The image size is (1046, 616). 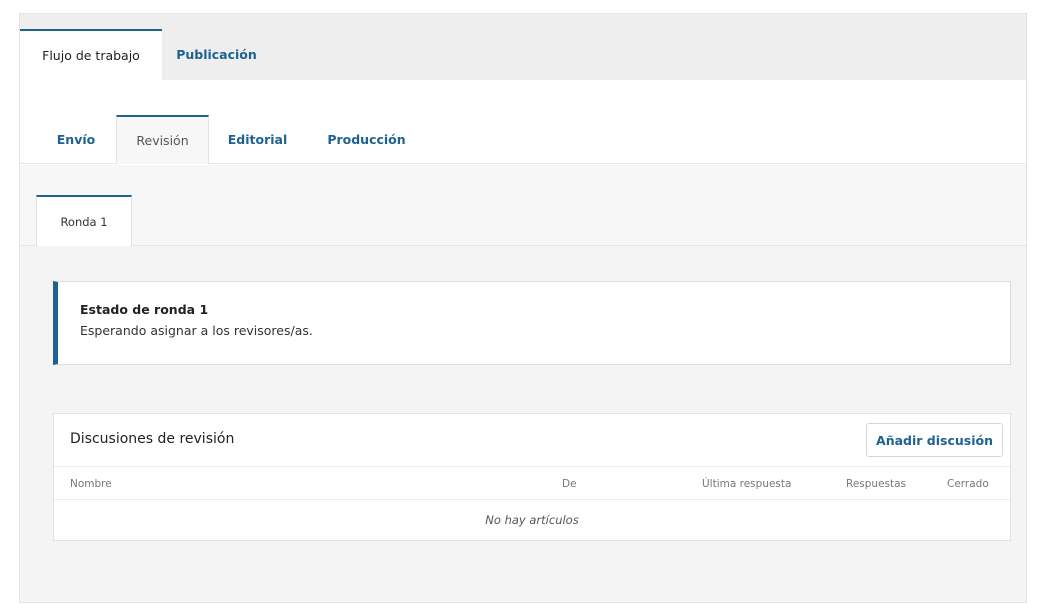 I want to click on tab-round-1: Ronda 1, so click(x=84, y=221).